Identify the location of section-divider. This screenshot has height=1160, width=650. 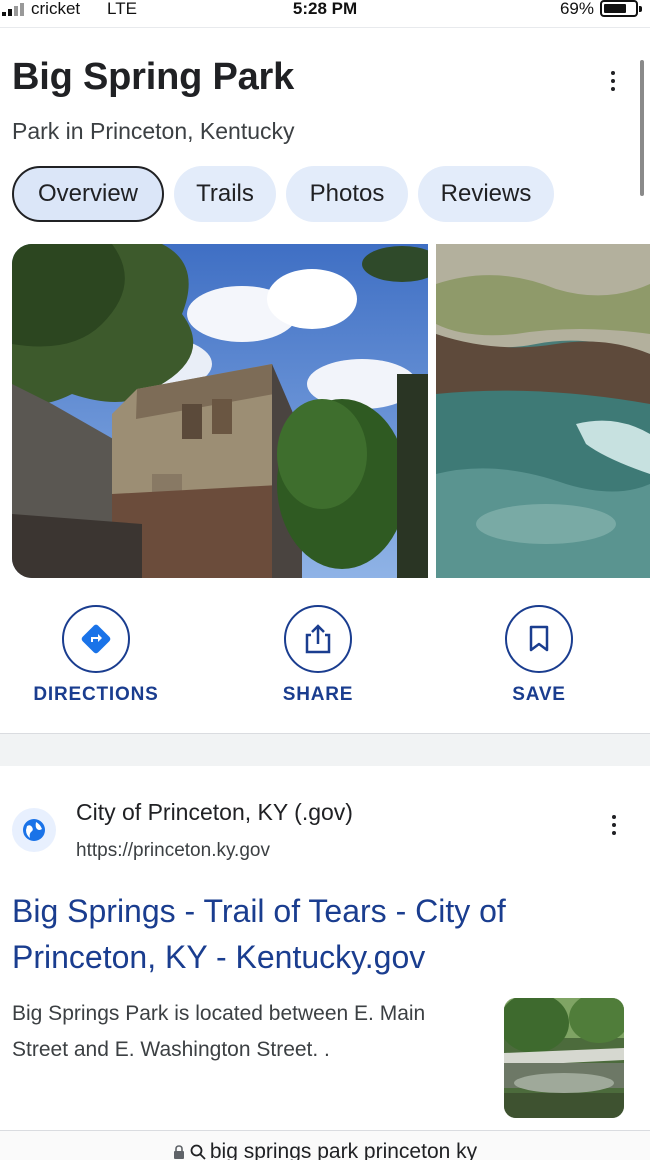
(325, 749).